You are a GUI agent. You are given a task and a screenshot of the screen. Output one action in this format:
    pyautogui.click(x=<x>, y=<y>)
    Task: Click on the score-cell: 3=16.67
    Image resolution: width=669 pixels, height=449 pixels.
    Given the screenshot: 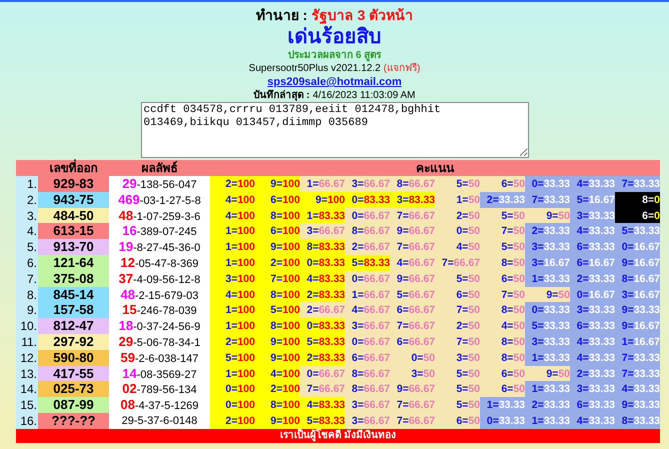 What is the action you would take?
    pyautogui.click(x=637, y=294)
    